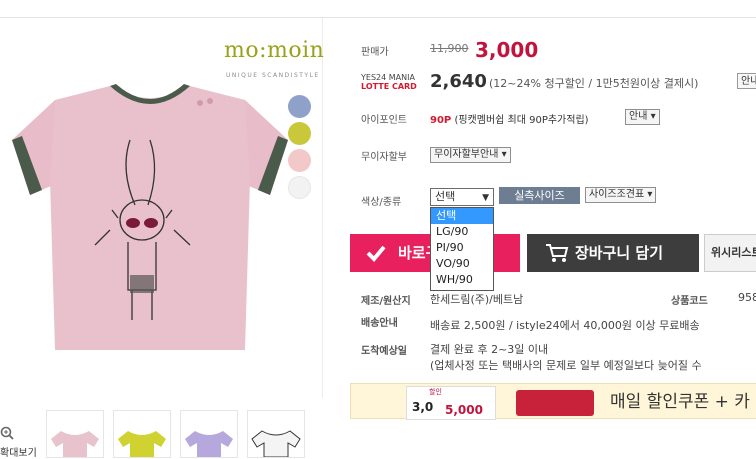  I want to click on measured-size-button: 실측사이즈, so click(539, 195).